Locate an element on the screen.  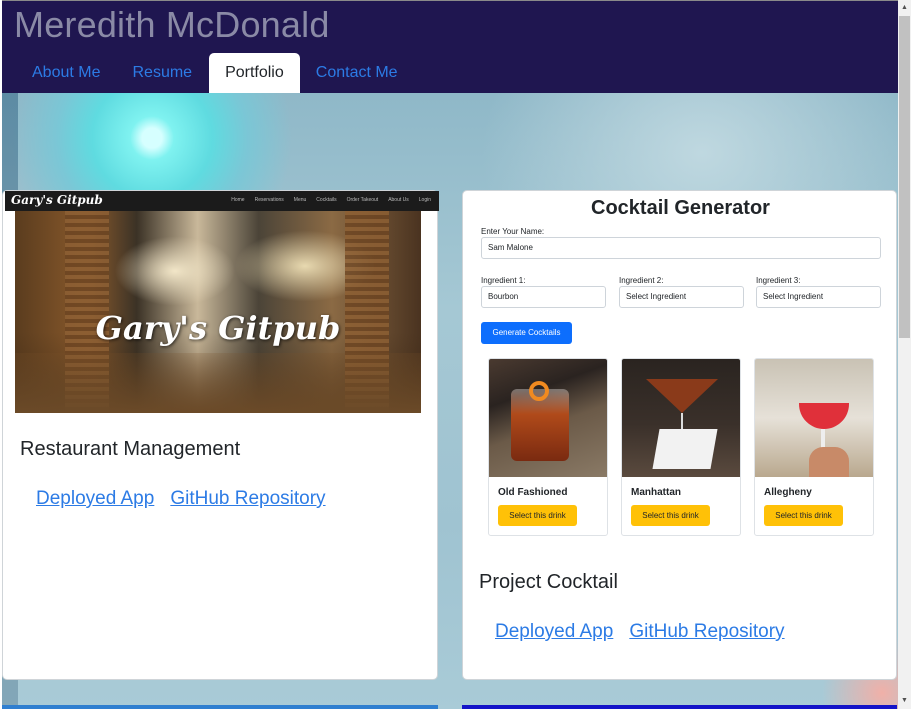
restaurant-photo: Gary's Gitpub is located at coordinates (218, 312).